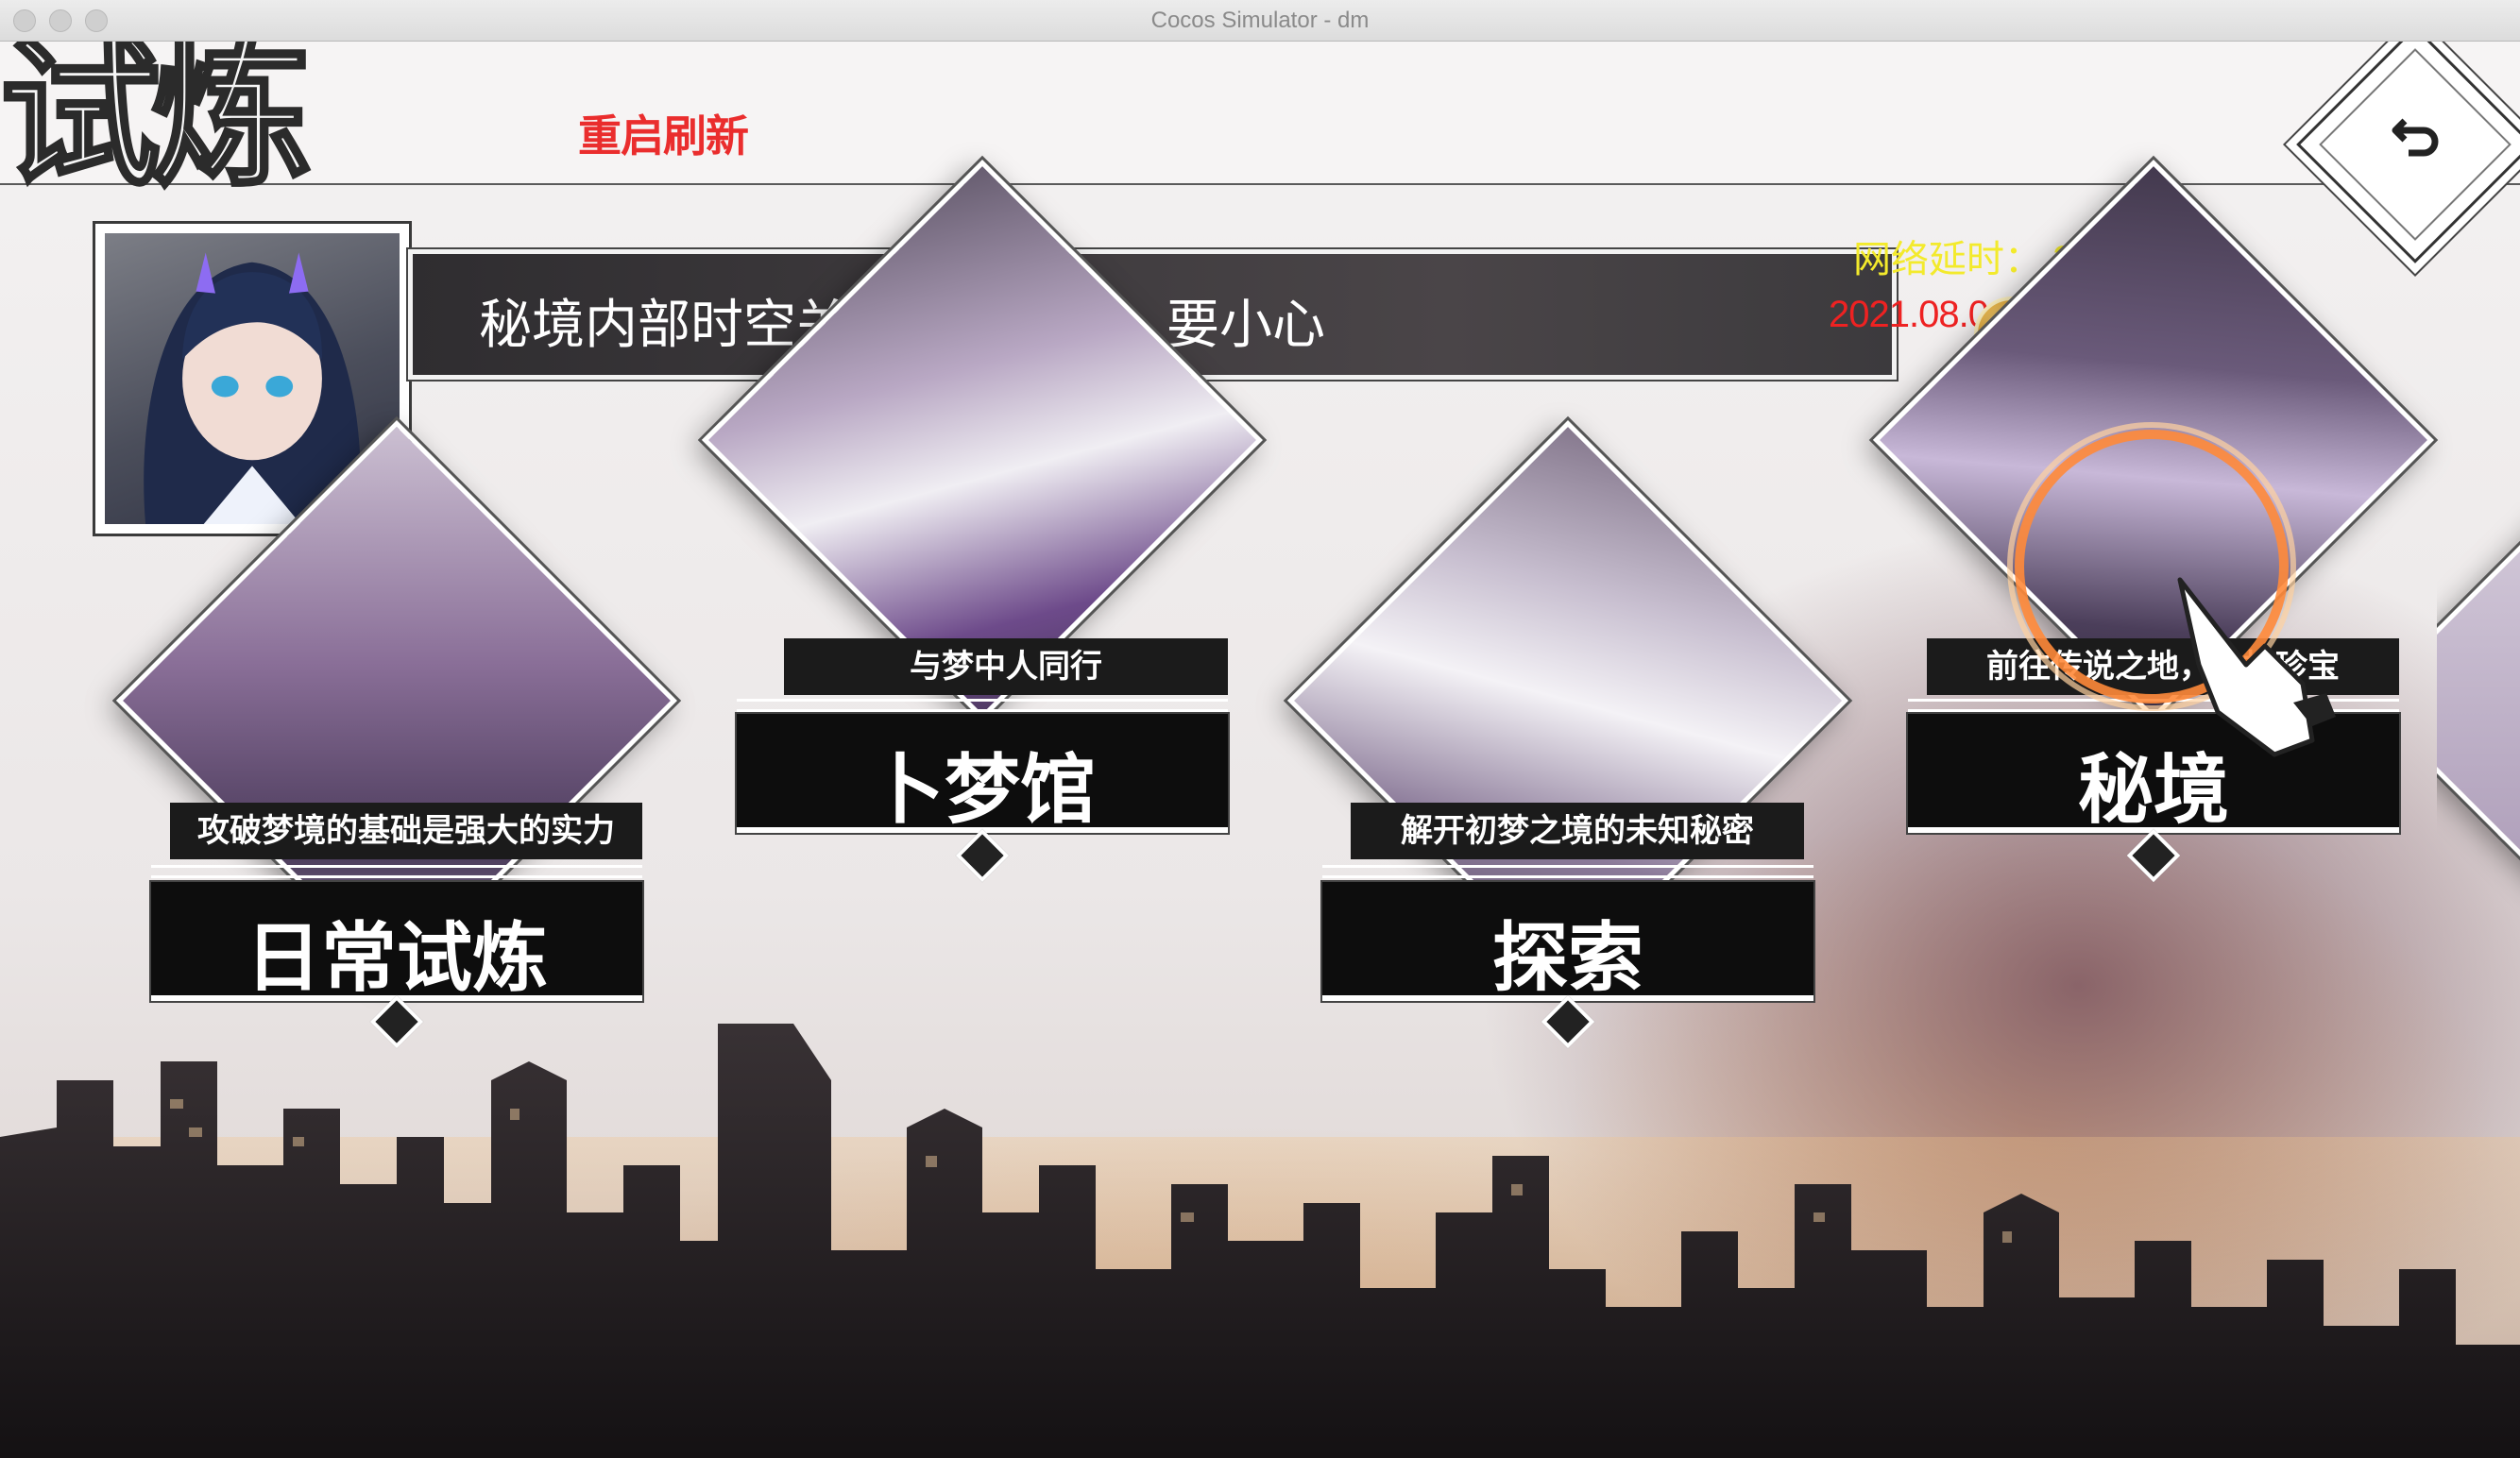  What do you see at coordinates (396, 801) in the screenshot?
I see `mode-card-daily-trial: 攻破梦境的基础是强大的实力 日常试炼` at bounding box center [396, 801].